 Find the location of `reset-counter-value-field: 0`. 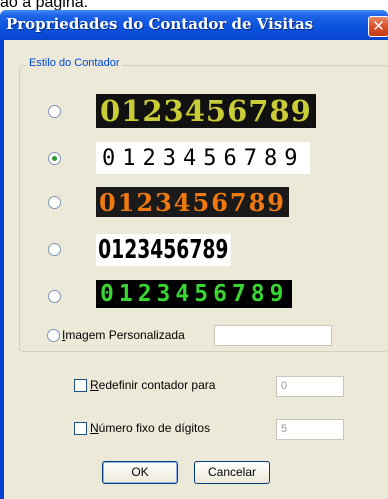

reset-counter-value-field: 0 is located at coordinates (310, 386).